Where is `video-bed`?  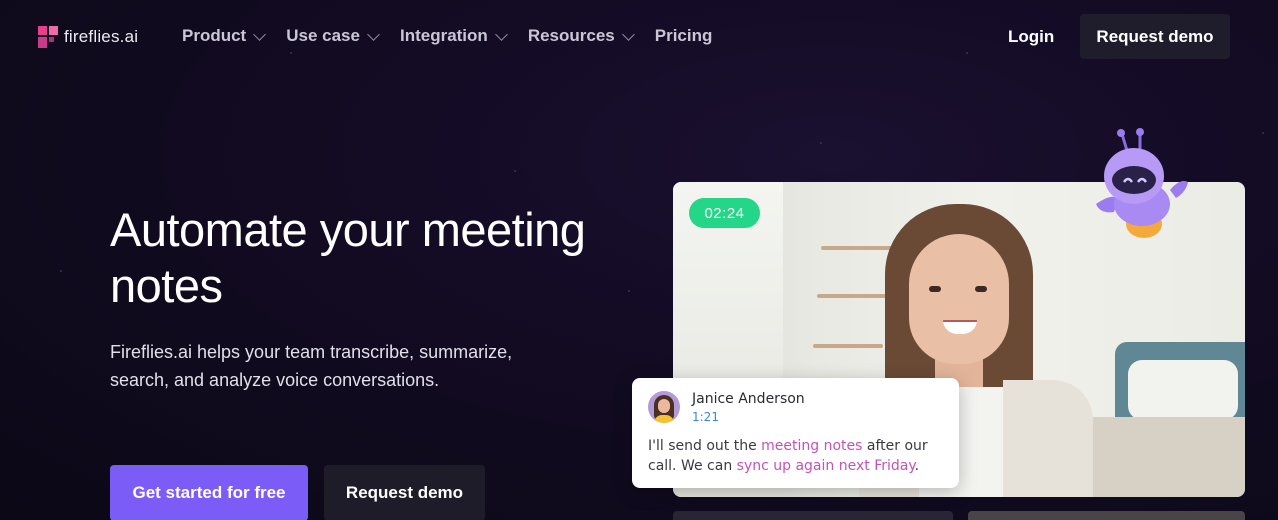
video-bed is located at coordinates (1159, 457).